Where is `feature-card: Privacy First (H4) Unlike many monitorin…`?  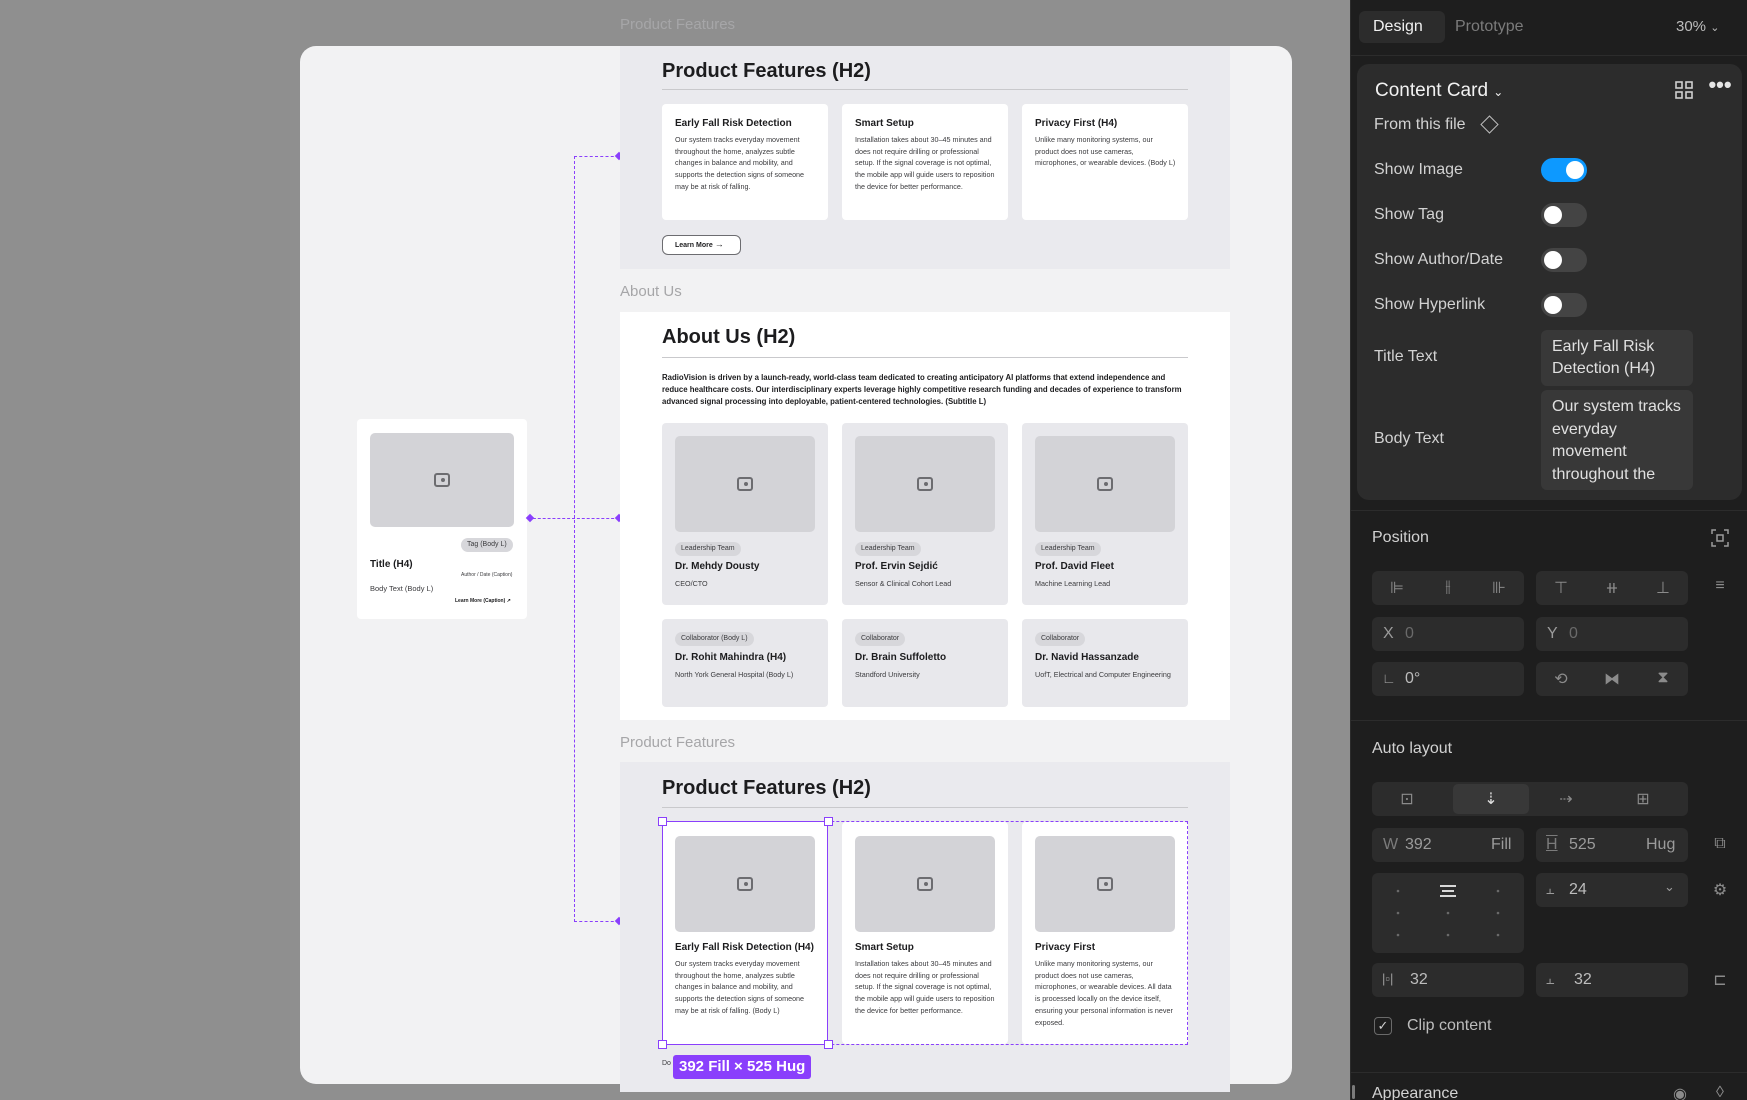
feature-card: Privacy First (H4) Unlike many monitorin… is located at coordinates (1105, 162).